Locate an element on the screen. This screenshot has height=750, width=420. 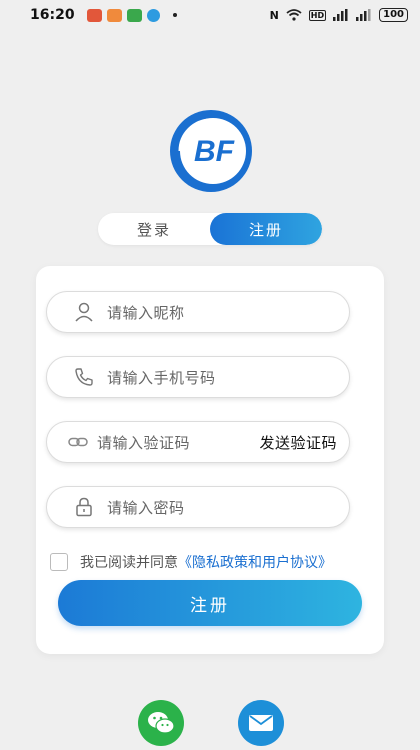
signal-icon is located at coordinates (340, 15).